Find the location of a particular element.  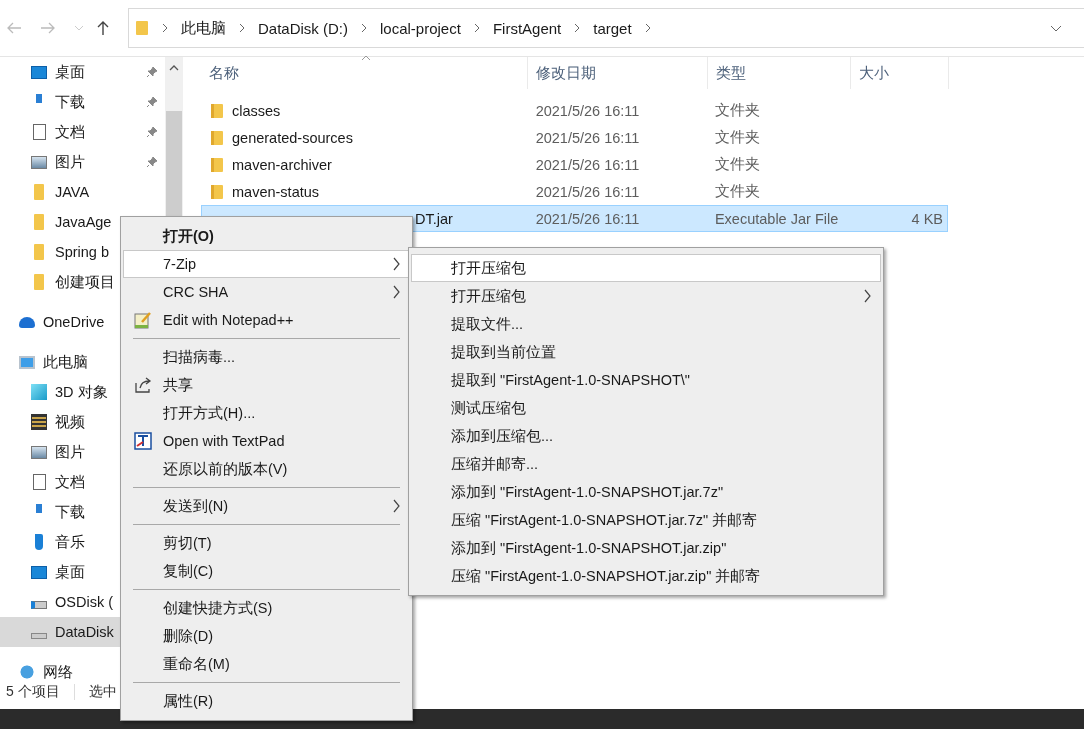

file-row: classes 2021/5/26 16:11 文件夹 is located at coordinates (574, 110).